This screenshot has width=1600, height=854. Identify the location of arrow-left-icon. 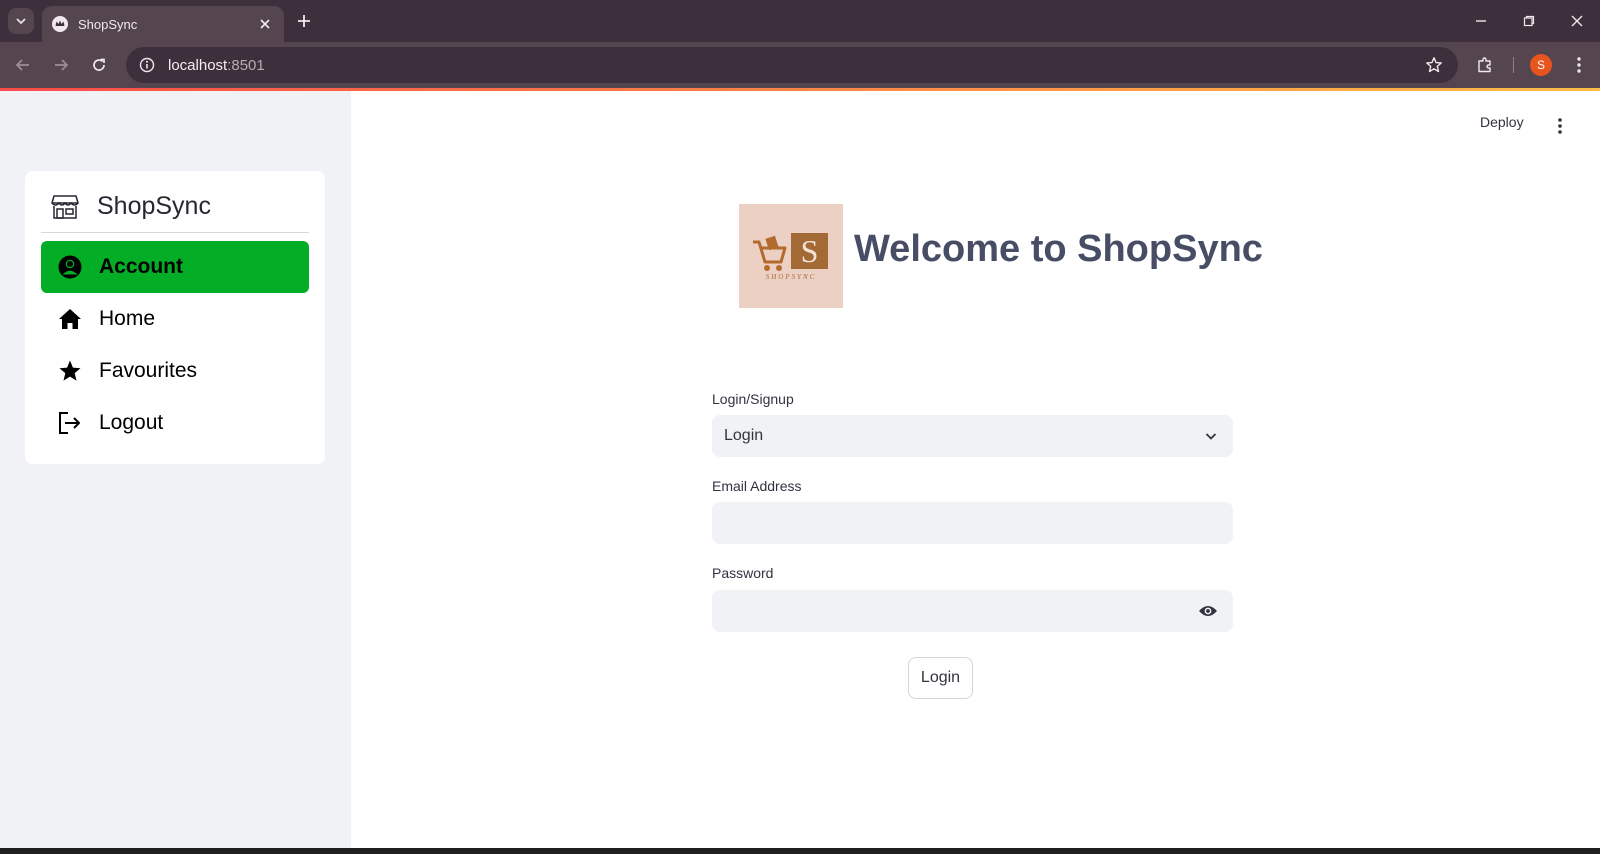
(22, 65).